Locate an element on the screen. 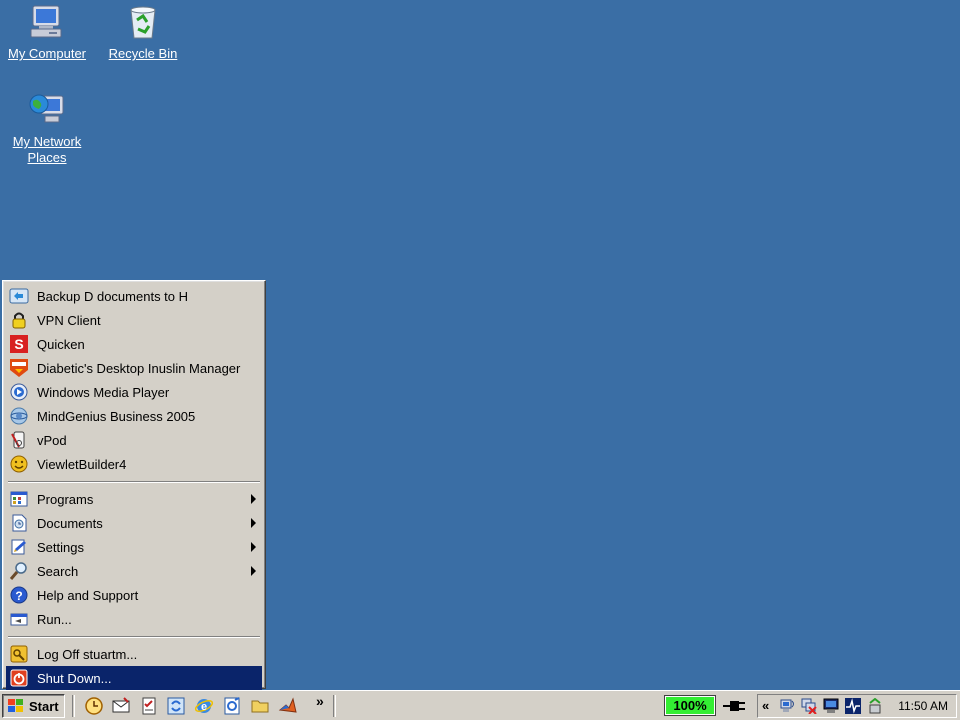 This screenshot has height=720, width=960. vpod-icon is located at coordinates (19, 440).